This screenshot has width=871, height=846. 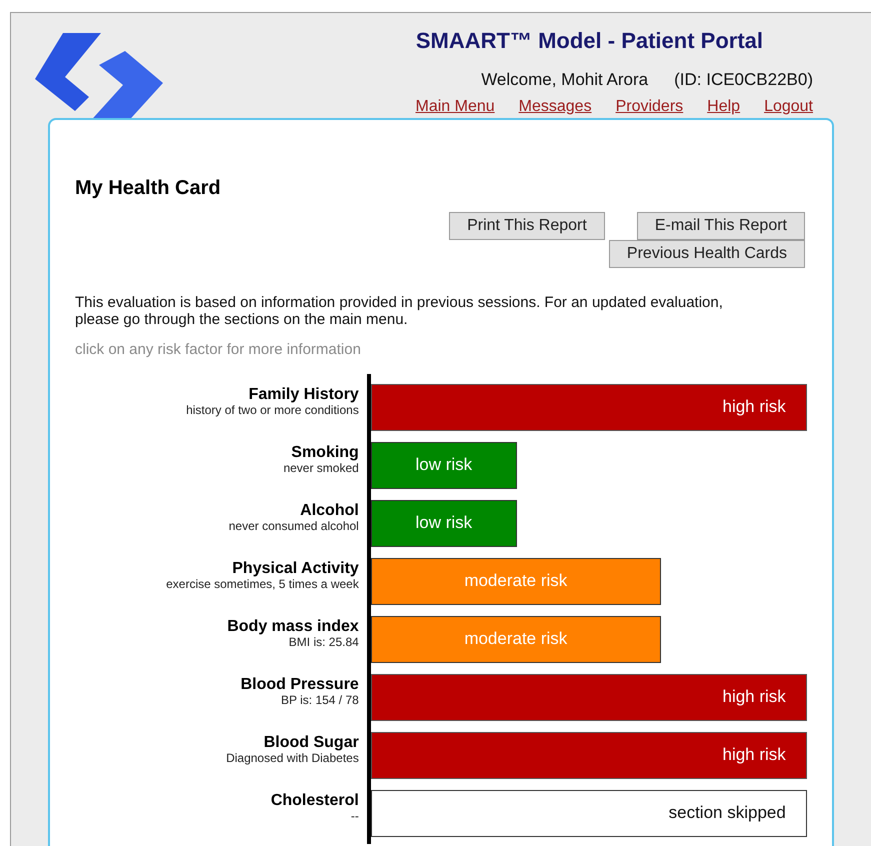 What do you see at coordinates (292, 758) in the screenshot?
I see `risk-factor-detail: Diagnosed with Diabetes` at bounding box center [292, 758].